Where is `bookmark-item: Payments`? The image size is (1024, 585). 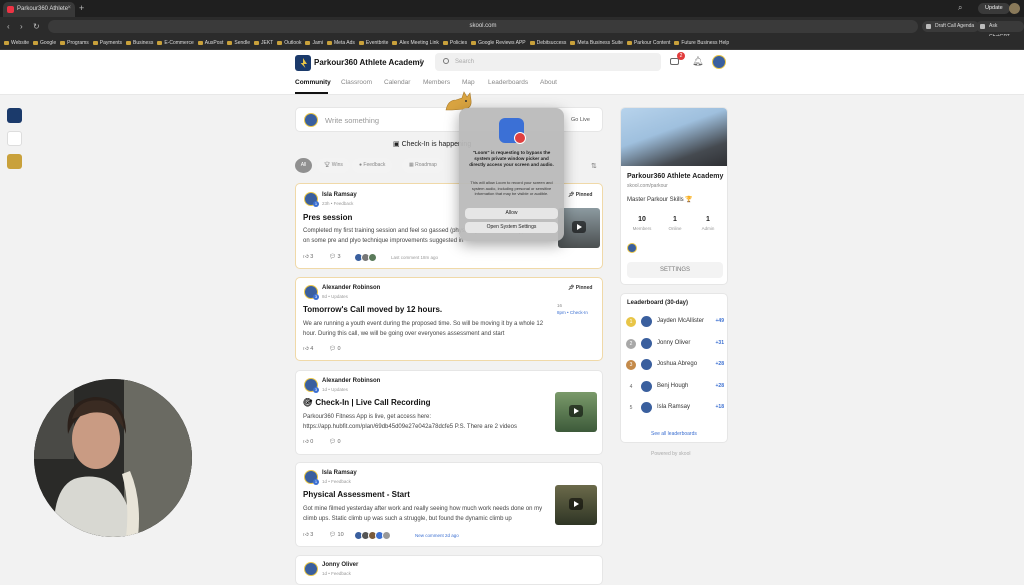
bookmark-item: Payments is located at coordinates (107, 42).